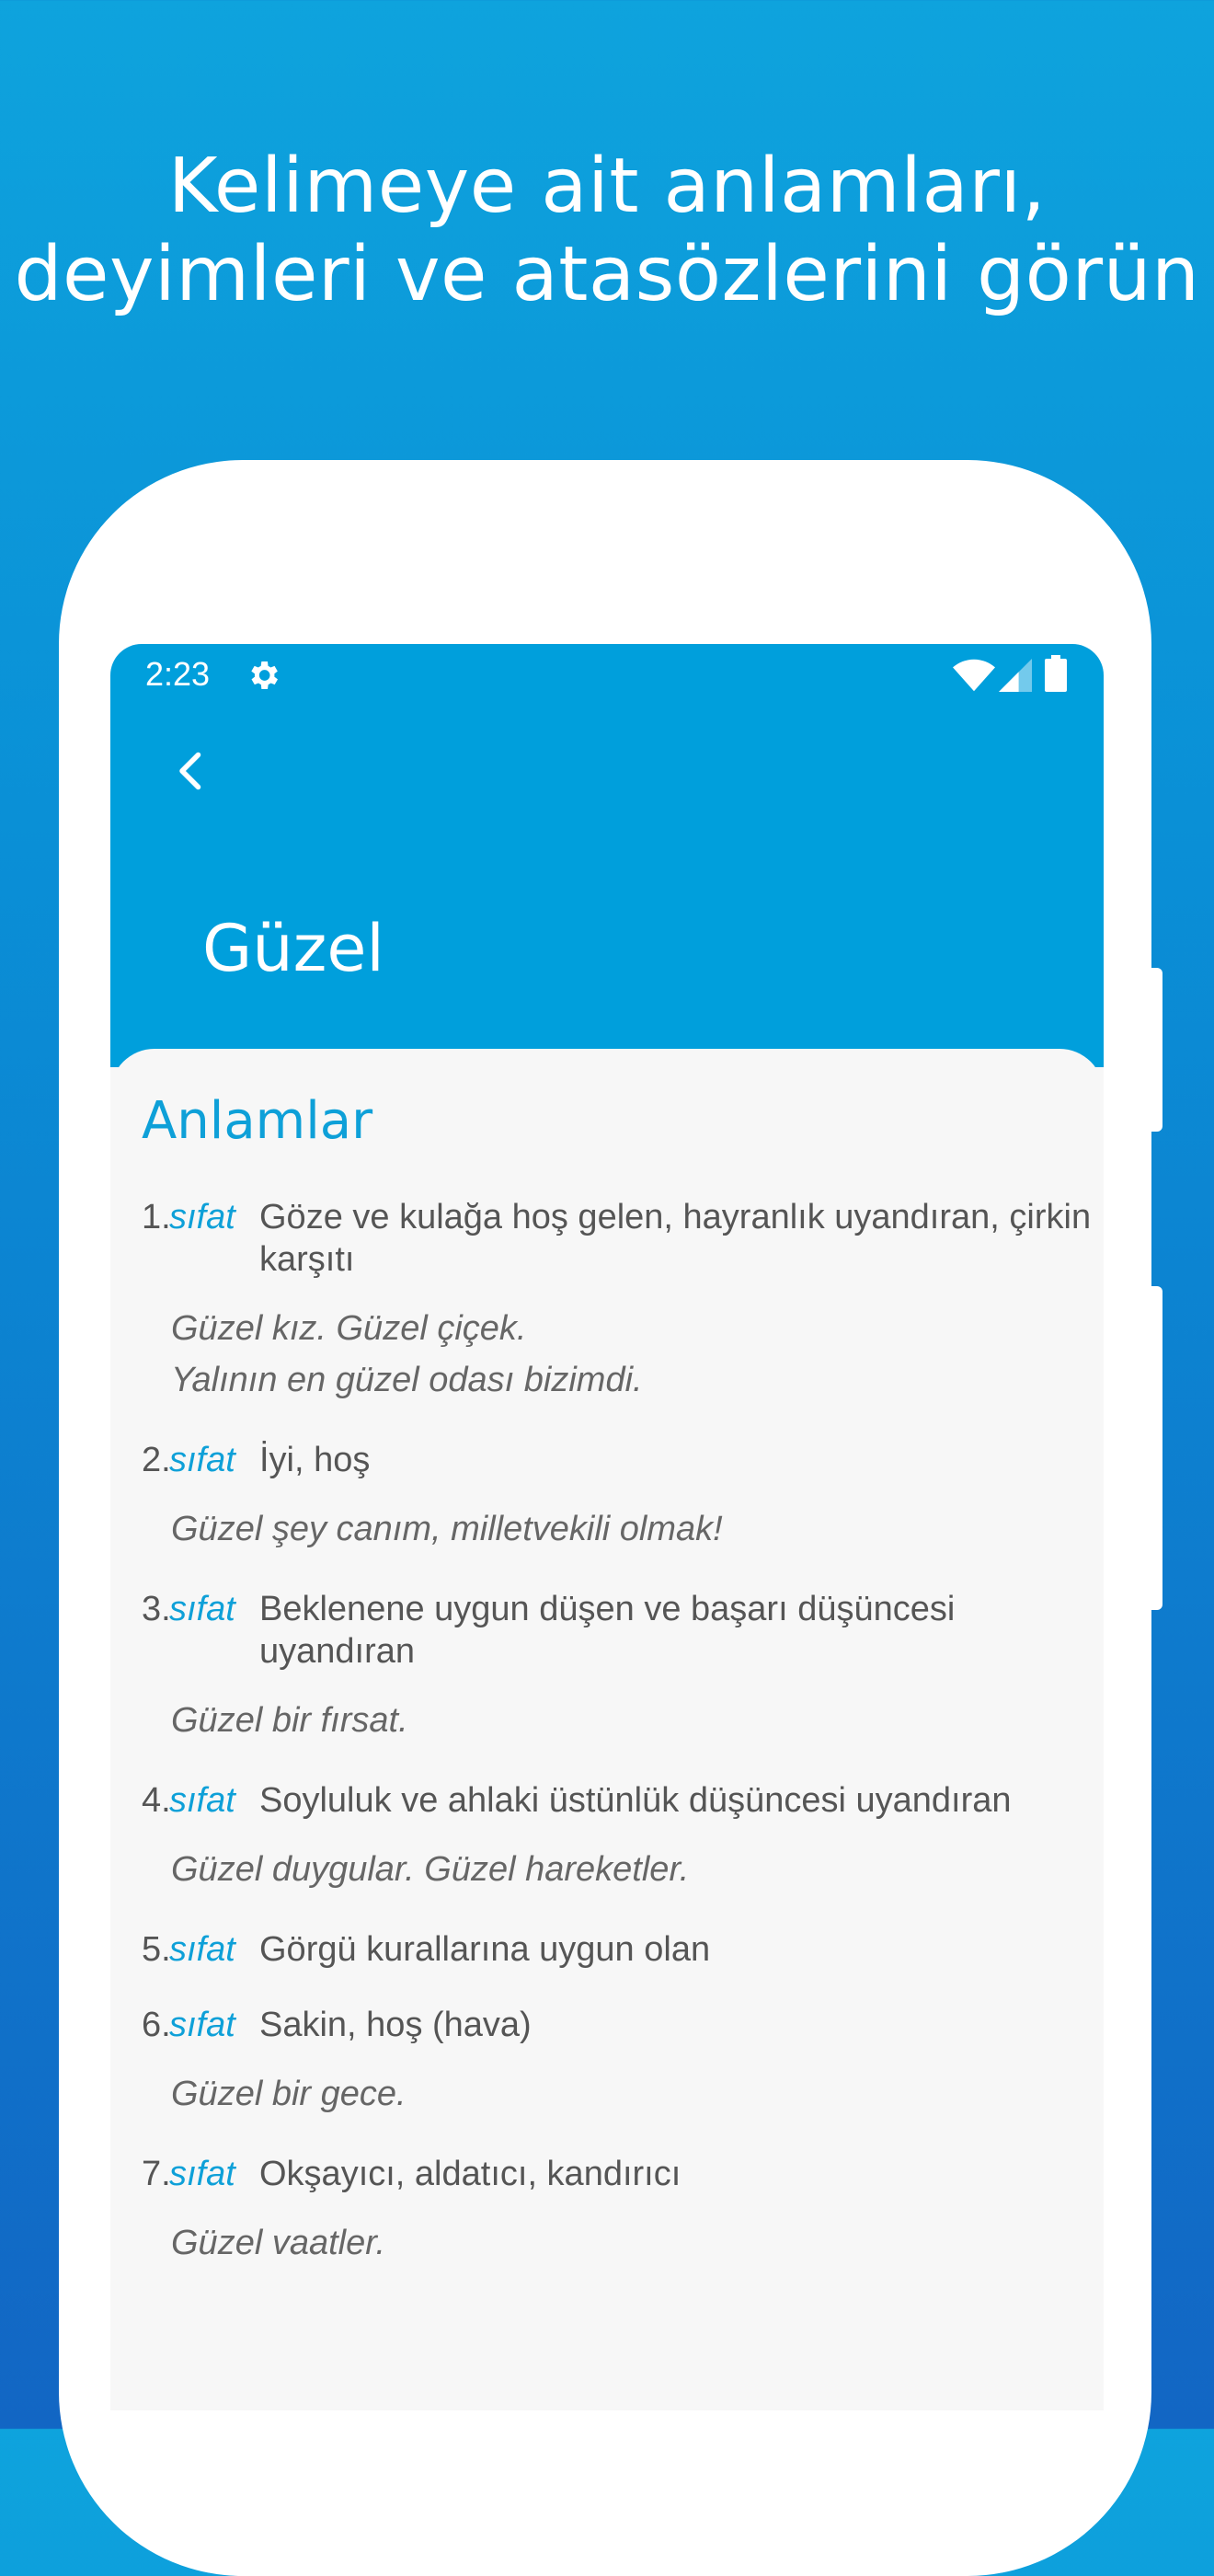  I want to click on status-time: 2:23, so click(178, 674).